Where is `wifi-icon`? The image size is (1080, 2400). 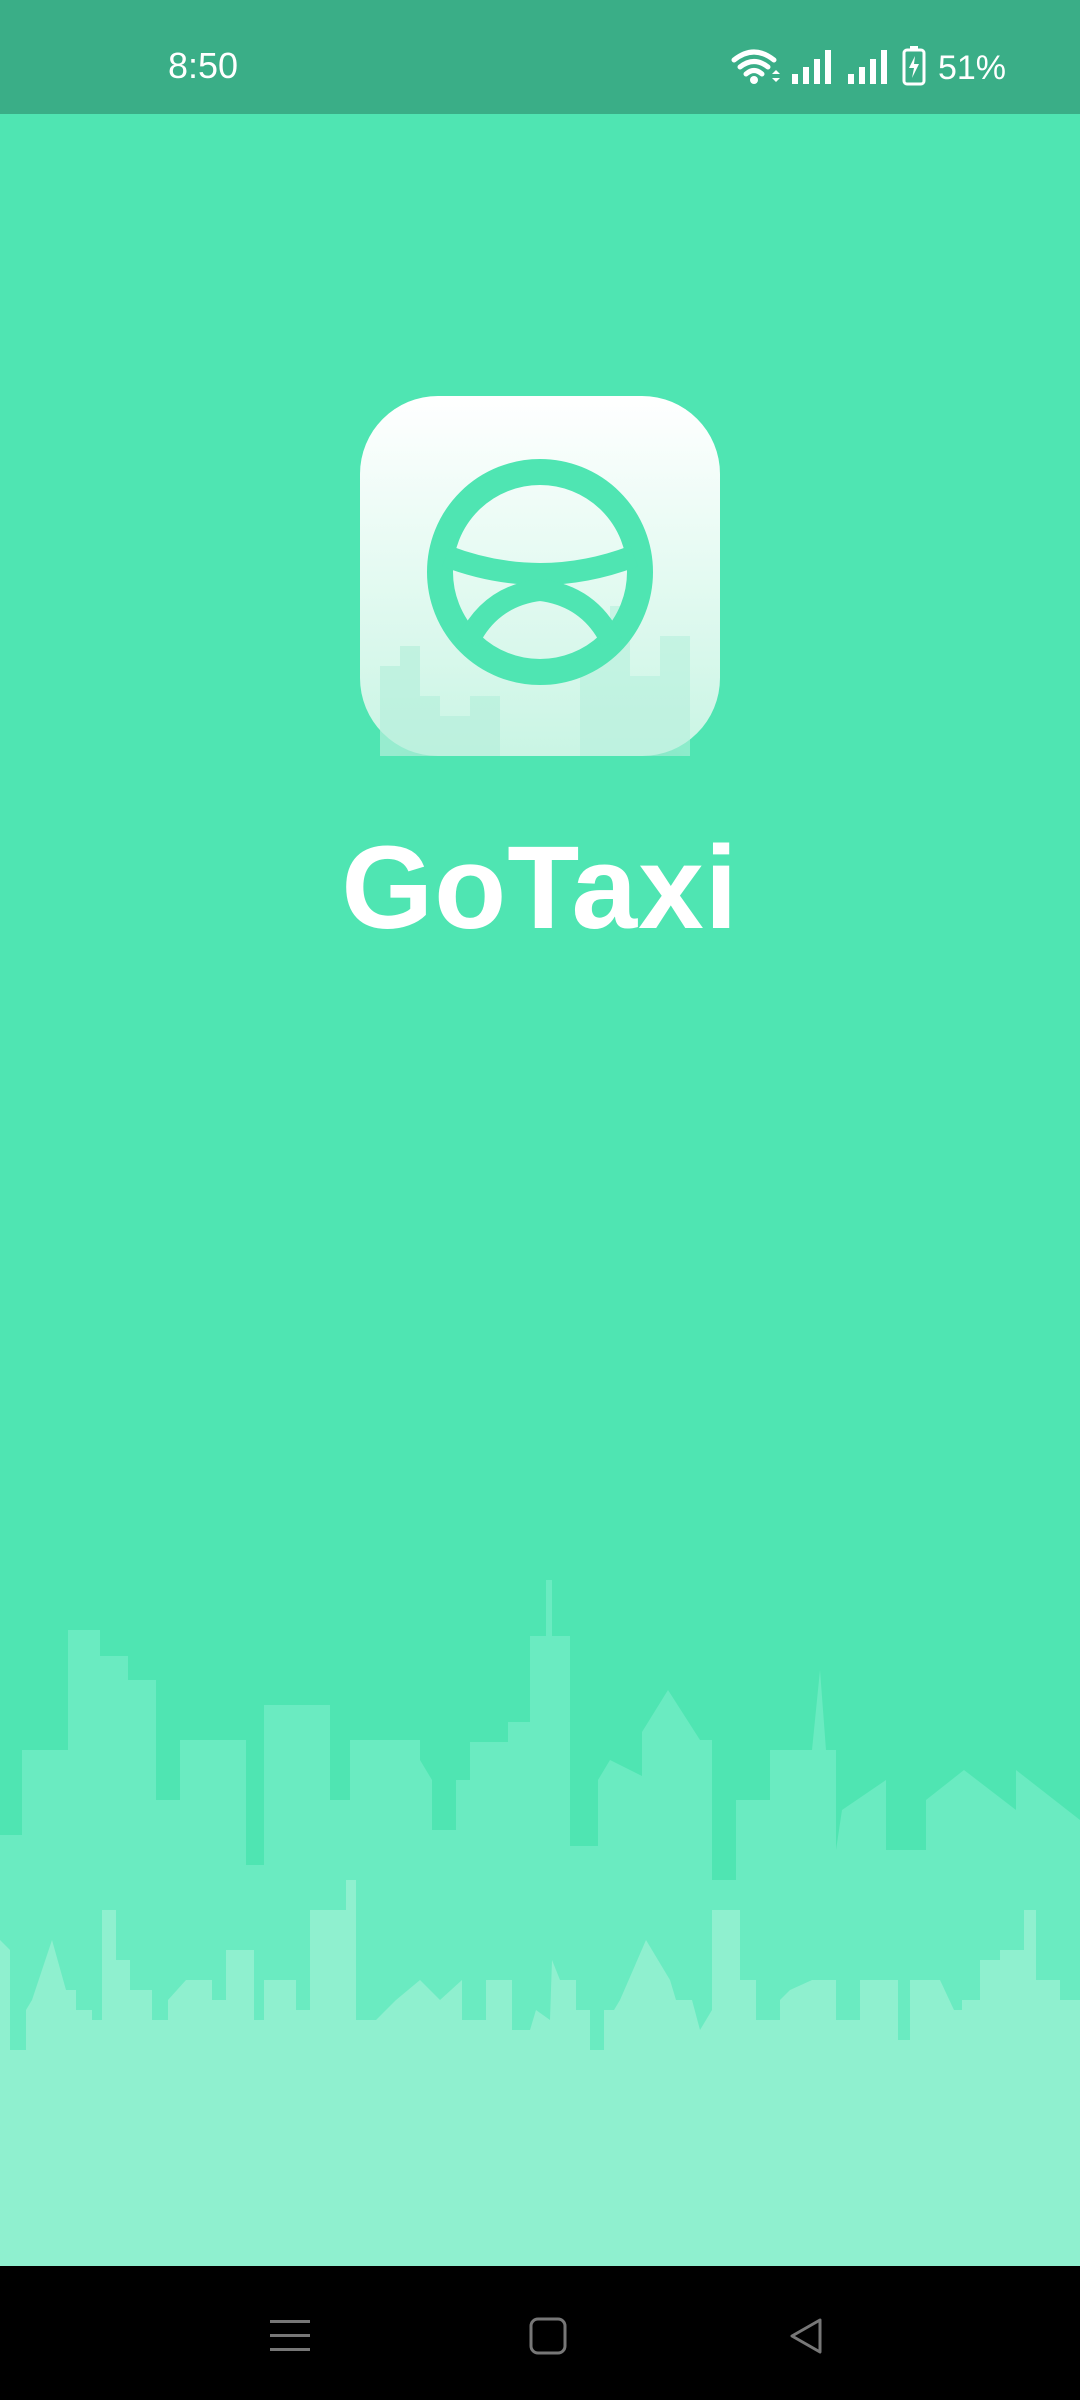
wifi-icon is located at coordinates (755, 68).